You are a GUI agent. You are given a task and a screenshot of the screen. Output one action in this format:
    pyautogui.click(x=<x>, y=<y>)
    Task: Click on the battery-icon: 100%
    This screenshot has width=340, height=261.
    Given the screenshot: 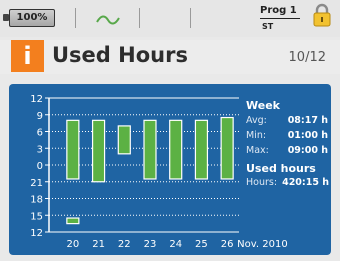 What is the action you would take?
    pyautogui.click(x=32, y=18)
    